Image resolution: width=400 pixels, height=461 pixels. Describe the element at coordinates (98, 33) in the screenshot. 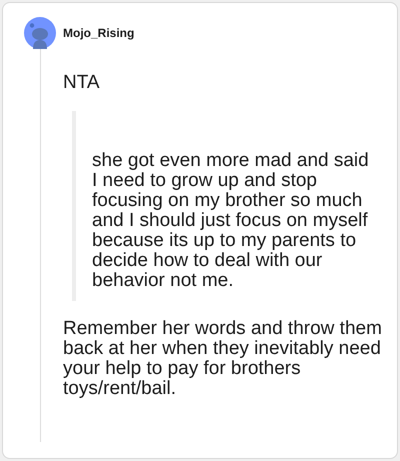

I see `username: Mojo_Rising` at that location.